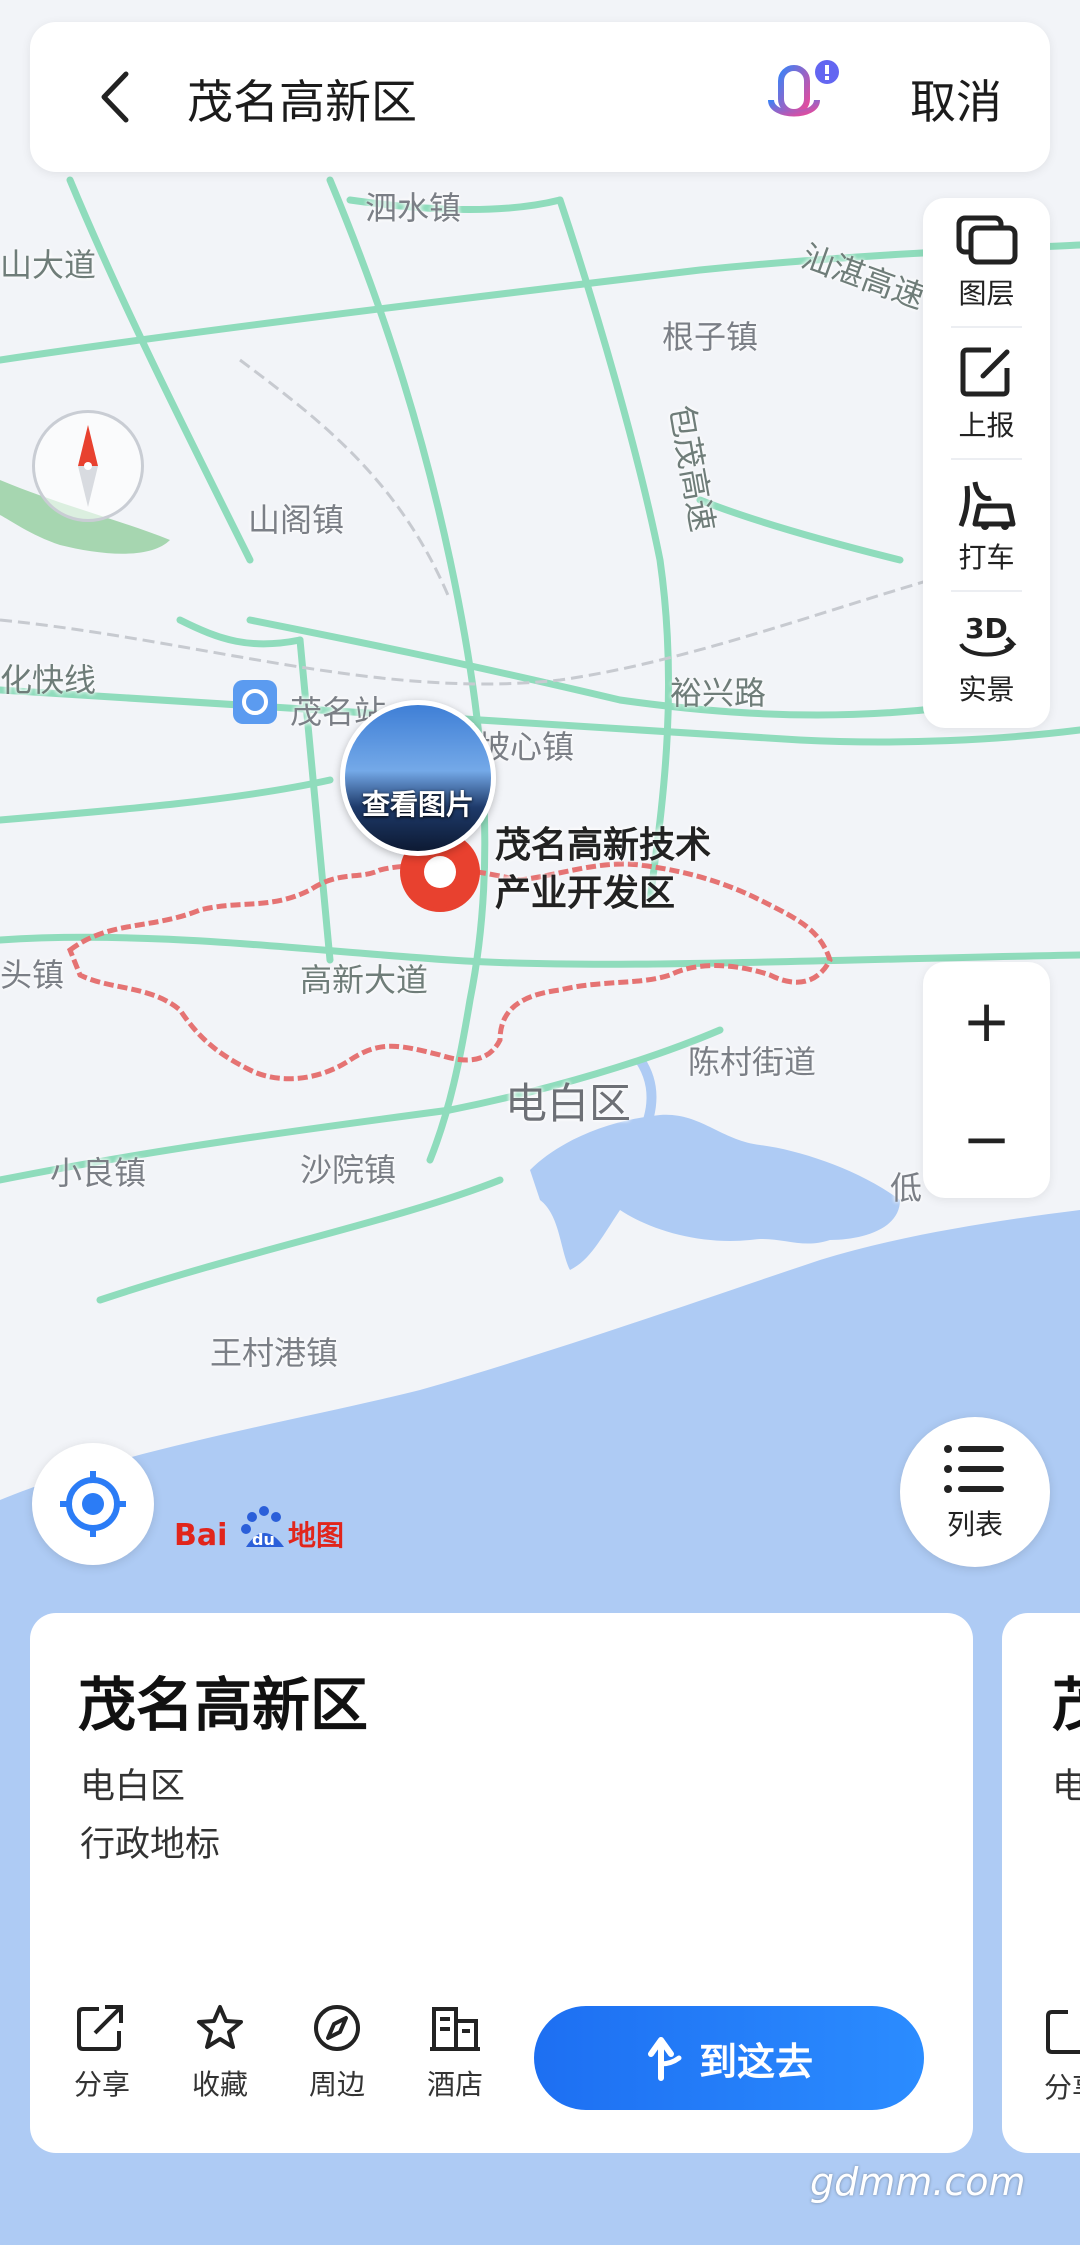 This screenshot has height=2245, width=1080. I want to click on poi-label: 茂名高新技术 产业开发区, so click(603, 870).